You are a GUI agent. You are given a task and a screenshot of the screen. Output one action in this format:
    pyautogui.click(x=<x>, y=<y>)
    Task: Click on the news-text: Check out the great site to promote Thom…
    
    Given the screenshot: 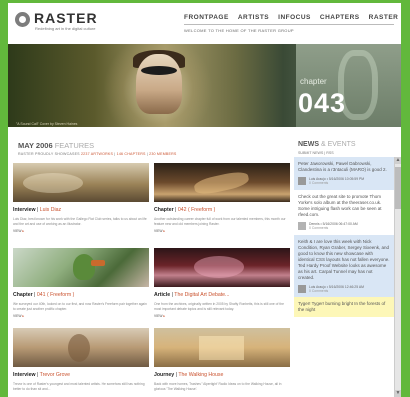 What is the action you would take?
    pyautogui.click(x=340, y=205)
    